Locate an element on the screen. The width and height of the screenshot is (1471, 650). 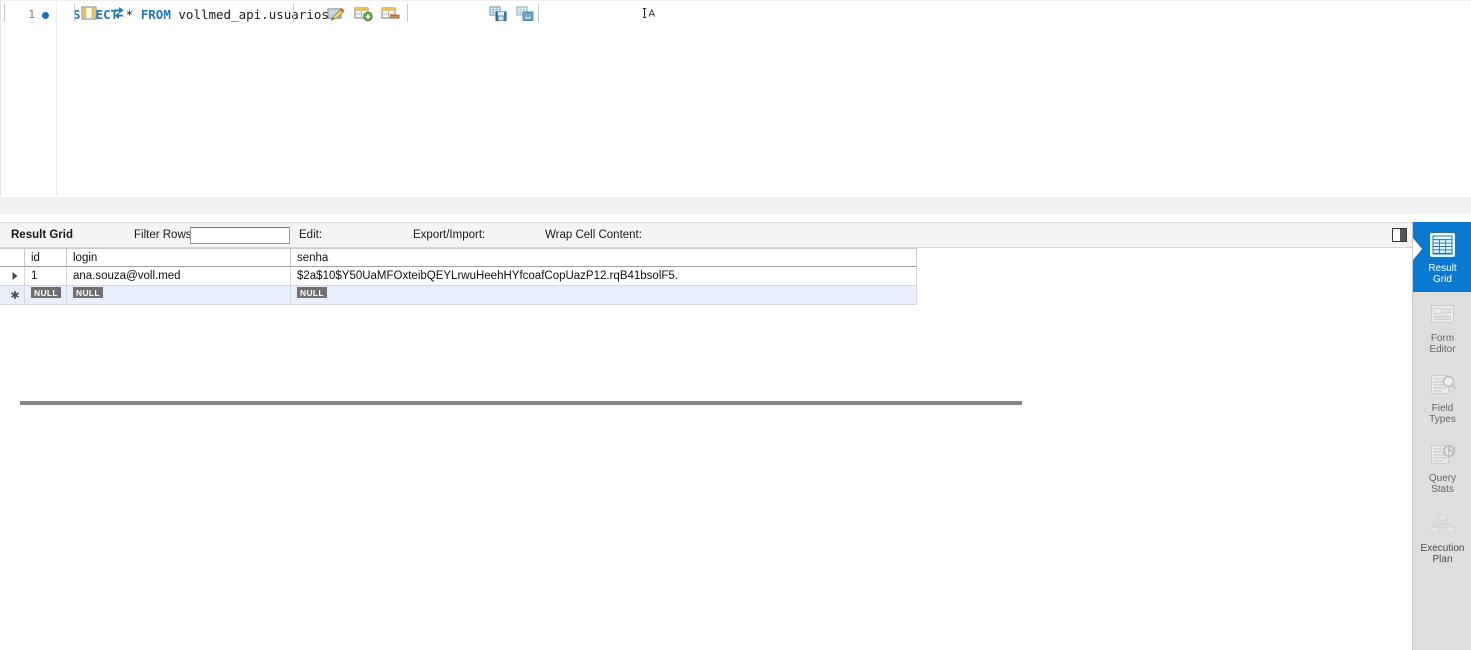
statement-marker-icon is located at coordinates (45, 15).